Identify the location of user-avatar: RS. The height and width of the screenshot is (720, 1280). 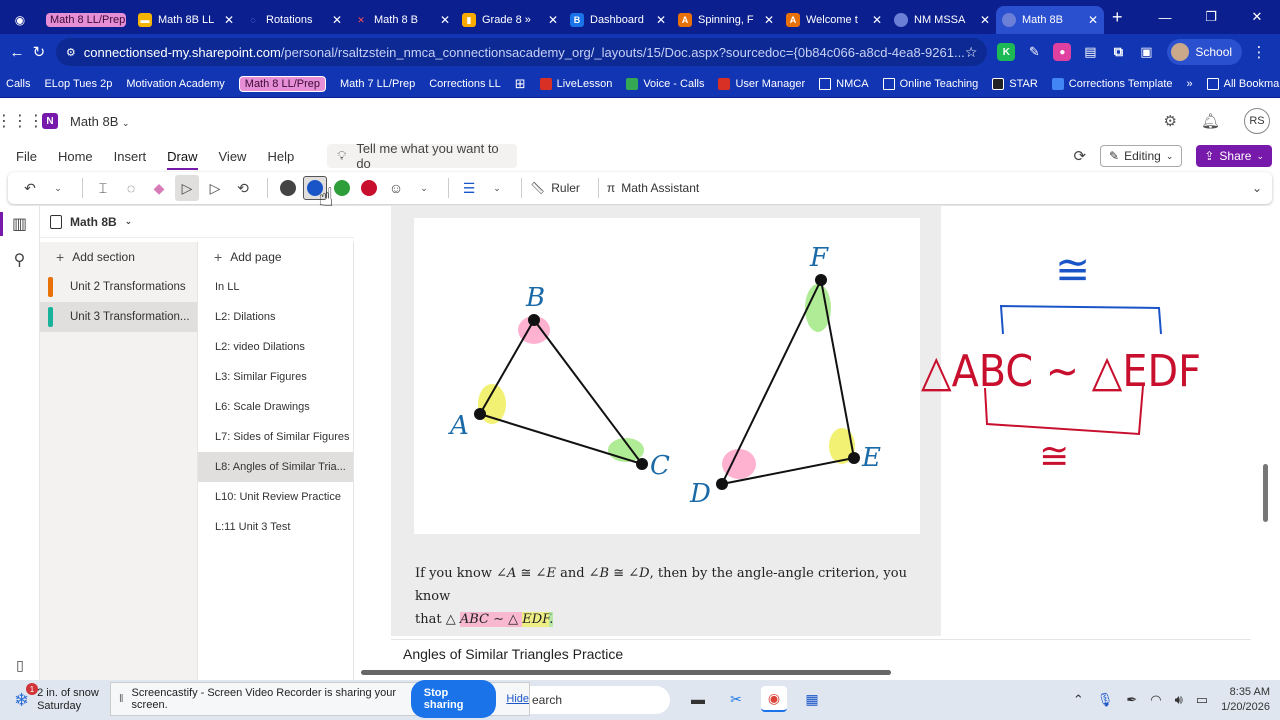
(1257, 121).